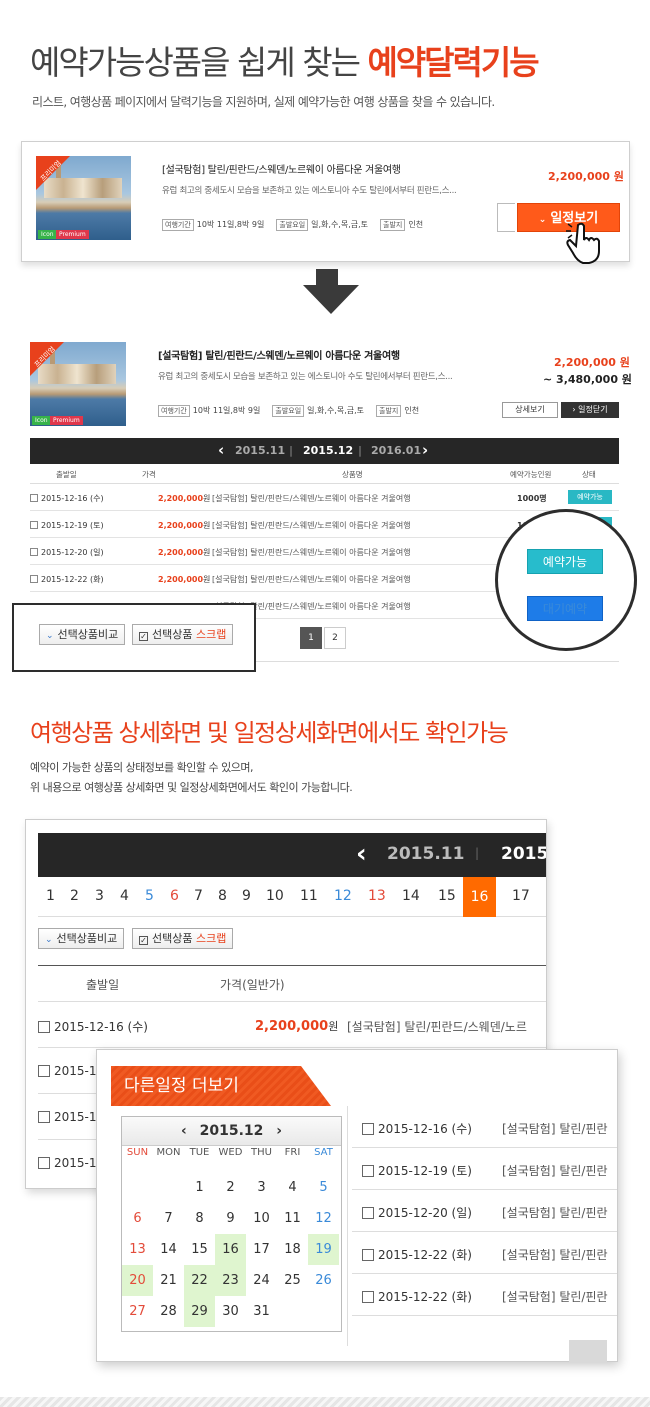 This screenshot has width=650, height=1407. Describe the element at coordinates (530, 410) in the screenshot. I see `detail-button: 상세보기` at that location.